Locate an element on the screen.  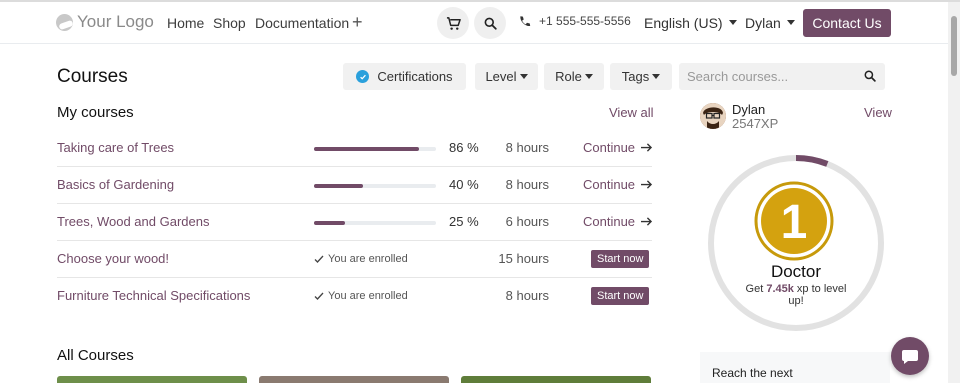
progress-percent: 86 % is located at coordinates (464, 147).